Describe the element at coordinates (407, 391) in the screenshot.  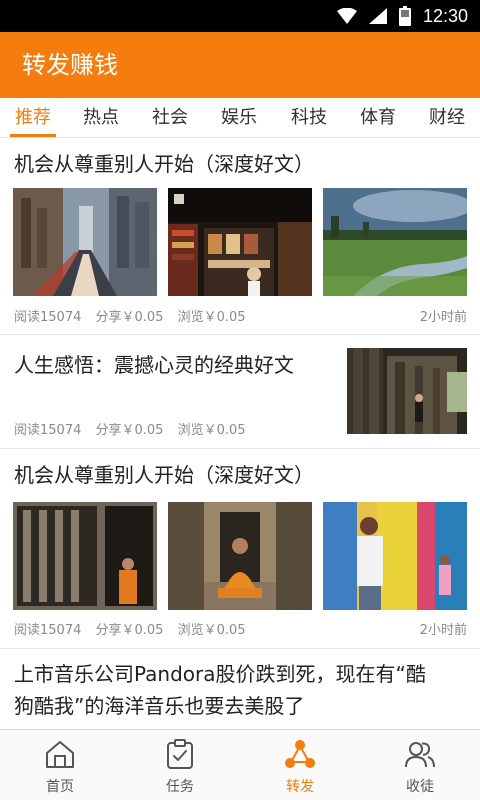
I see `temple-corridor-image` at that location.